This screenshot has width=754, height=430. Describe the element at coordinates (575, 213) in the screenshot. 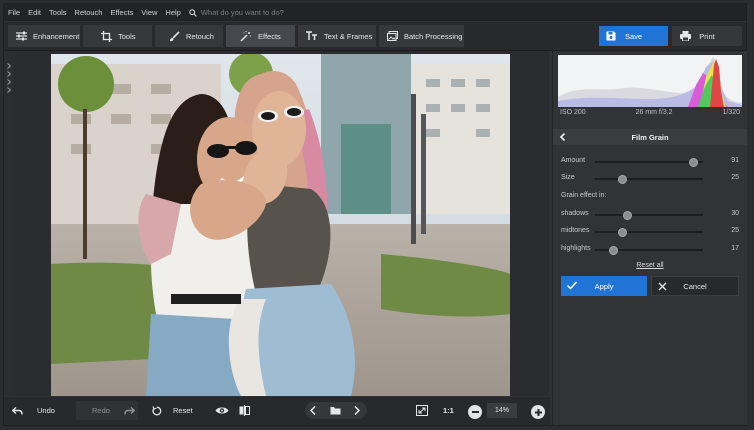

I see `slider-label: shadows` at that location.